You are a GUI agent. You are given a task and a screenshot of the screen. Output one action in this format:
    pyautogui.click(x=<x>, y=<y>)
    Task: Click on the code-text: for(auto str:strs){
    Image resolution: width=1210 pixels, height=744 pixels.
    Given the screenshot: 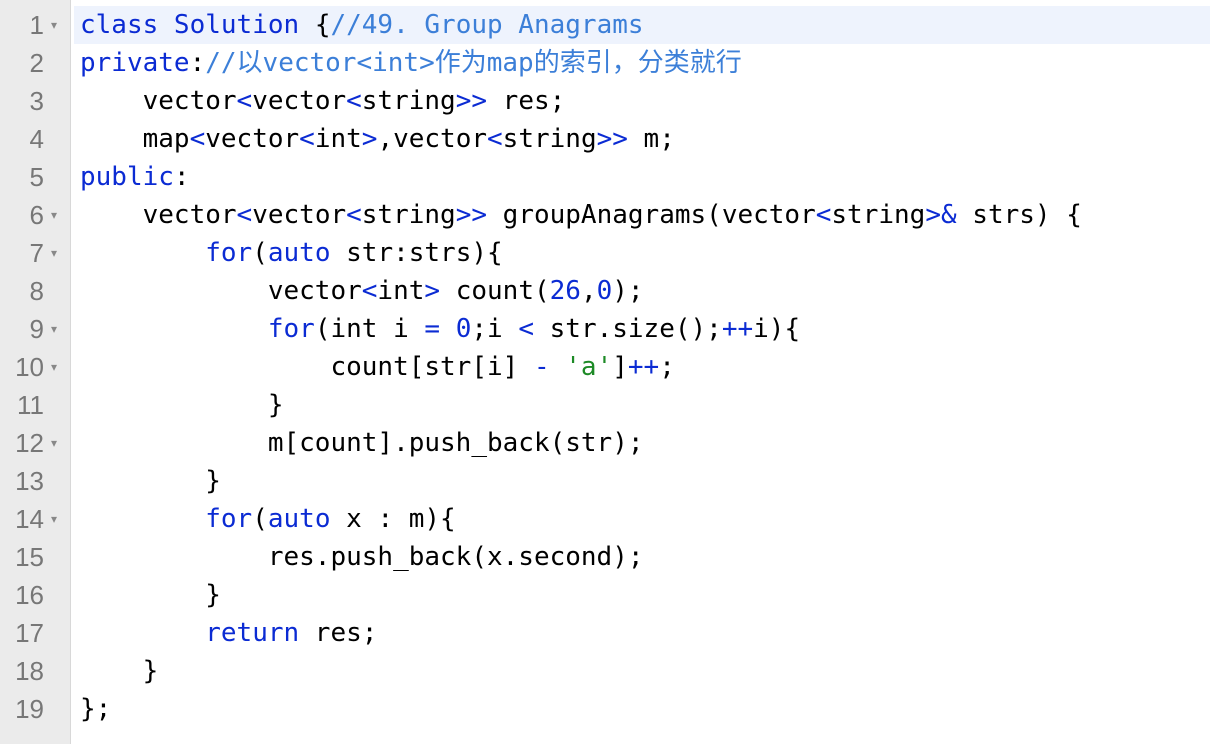 What is the action you would take?
    pyautogui.click(x=642, y=253)
    